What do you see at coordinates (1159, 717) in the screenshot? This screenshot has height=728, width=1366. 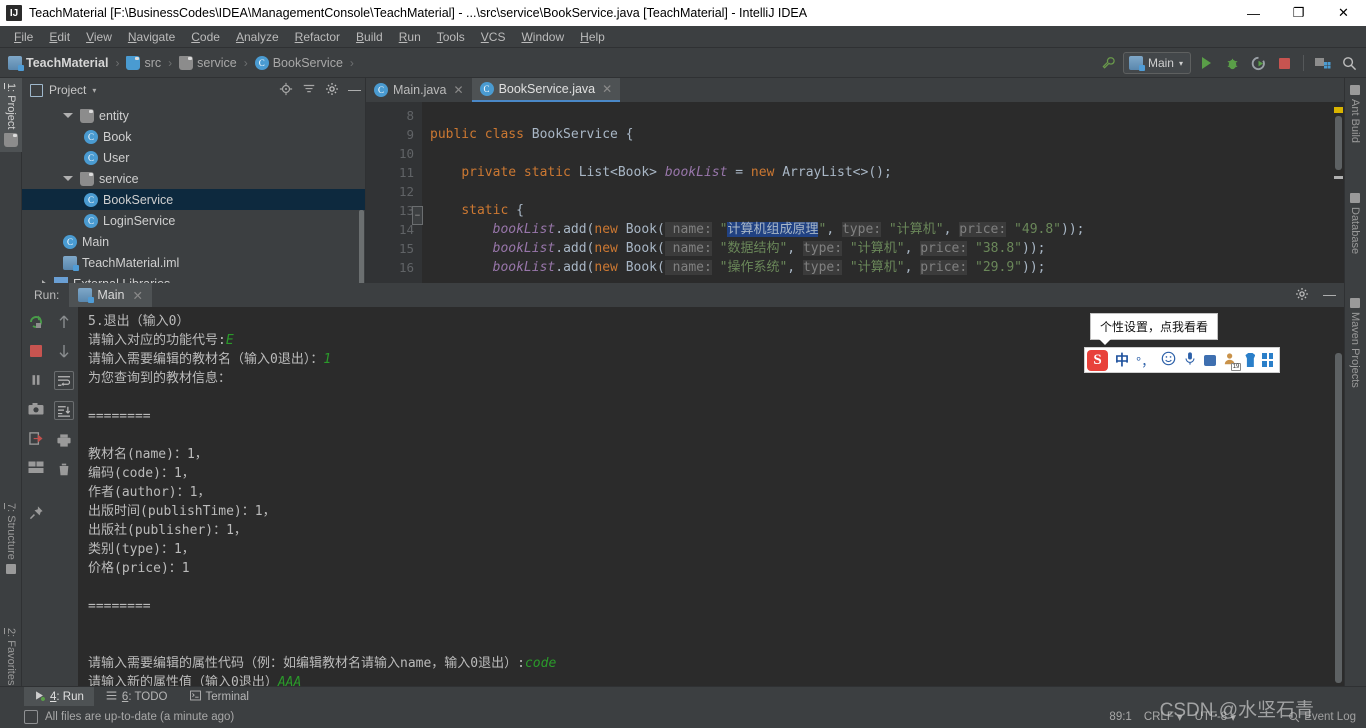 I see `line-separator: CRLF` at bounding box center [1159, 717].